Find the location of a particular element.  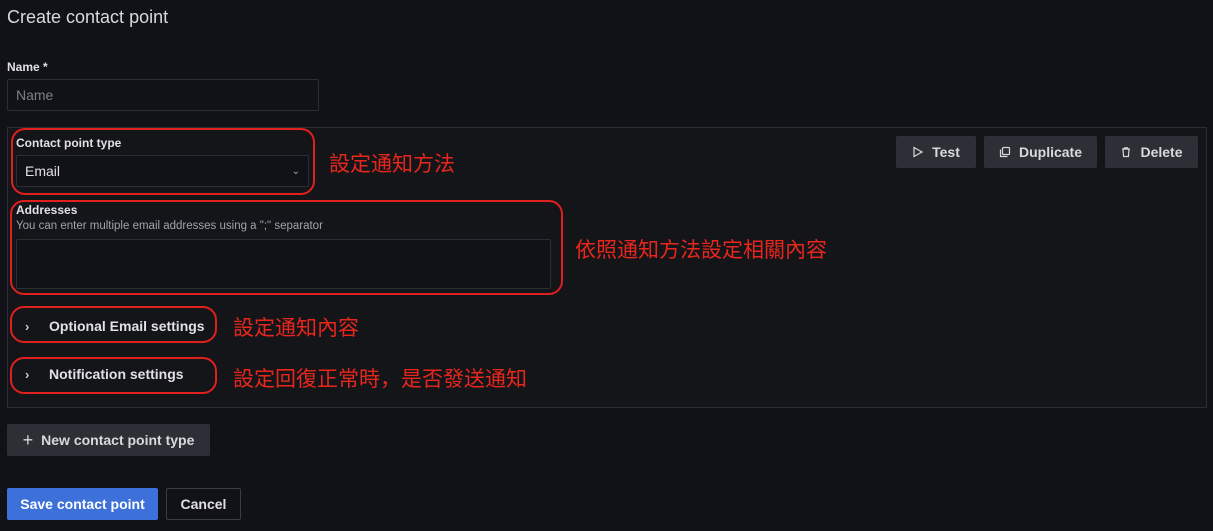

trash-icon is located at coordinates (1126, 152).